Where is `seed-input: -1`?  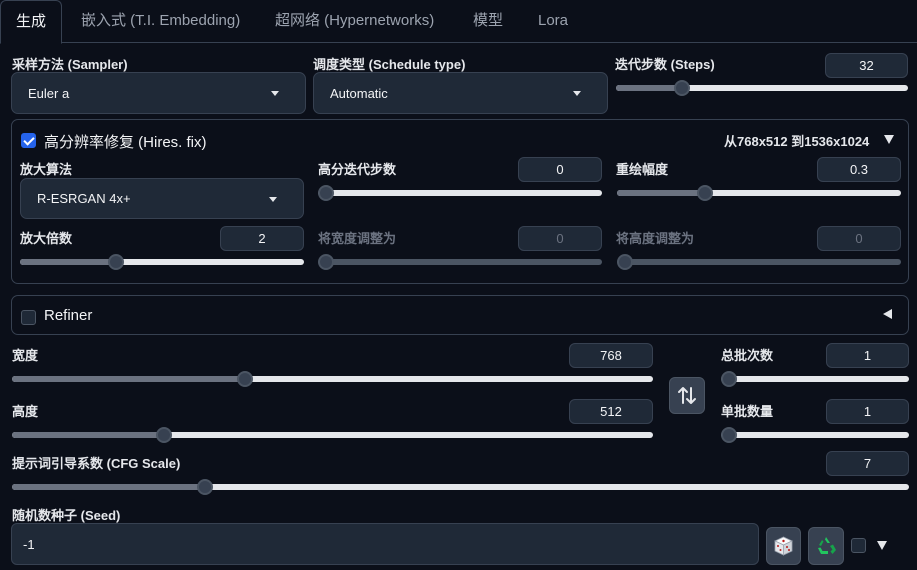 seed-input: -1 is located at coordinates (385, 544).